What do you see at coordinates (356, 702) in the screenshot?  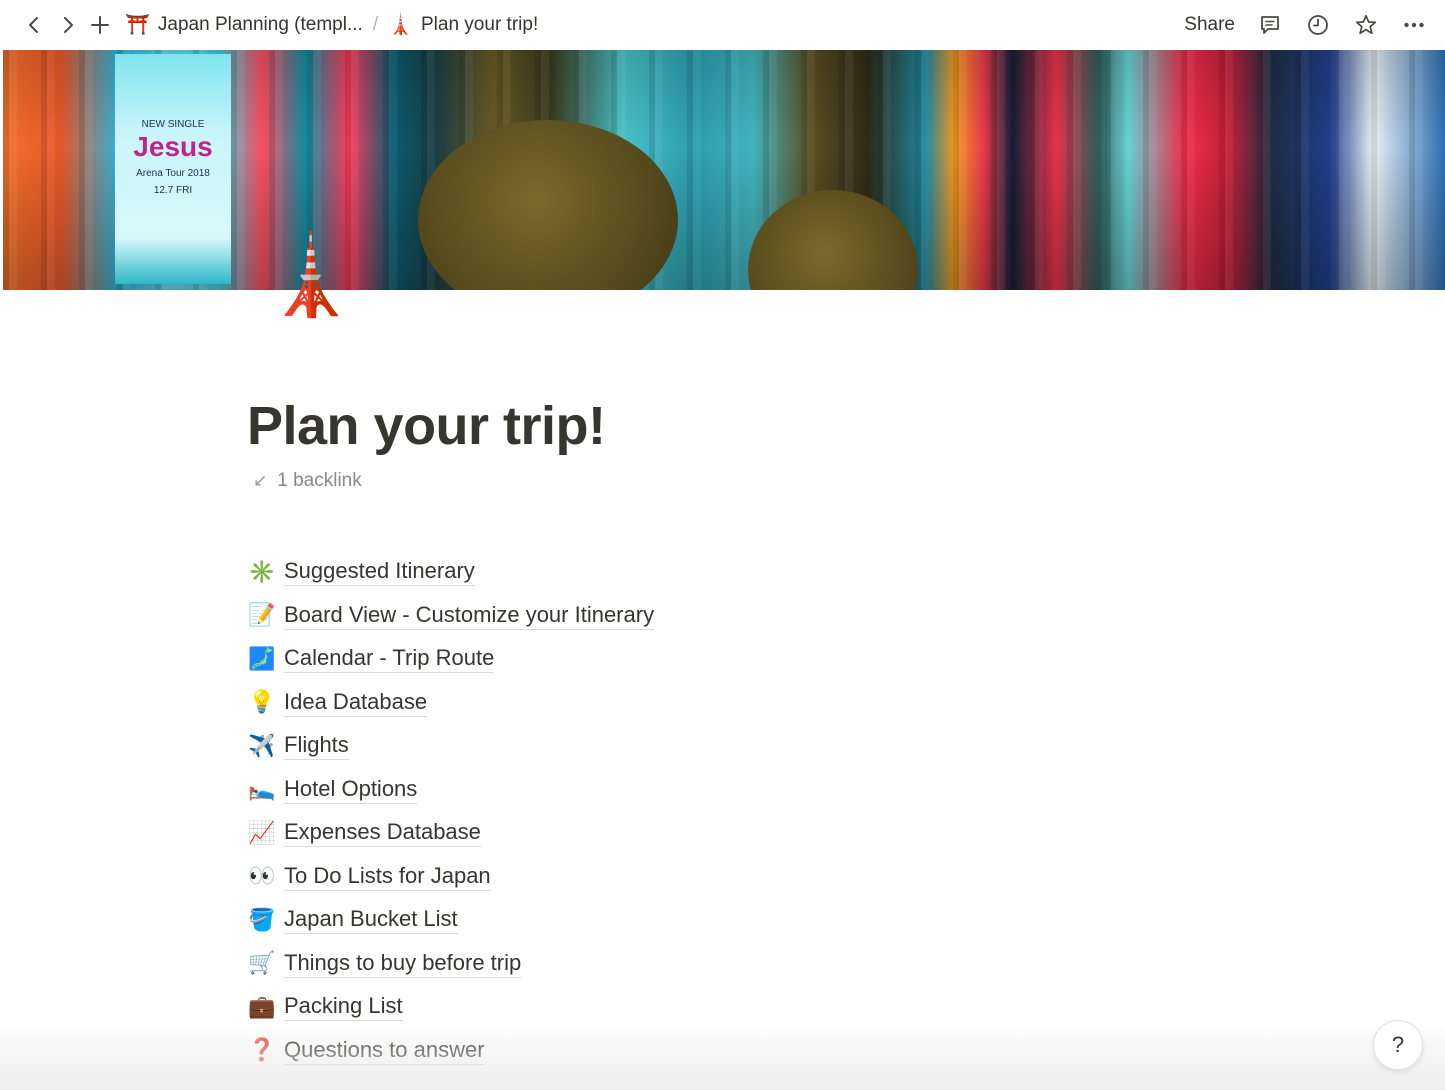 I see `page-link-label: Idea Database` at bounding box center [356, 702].